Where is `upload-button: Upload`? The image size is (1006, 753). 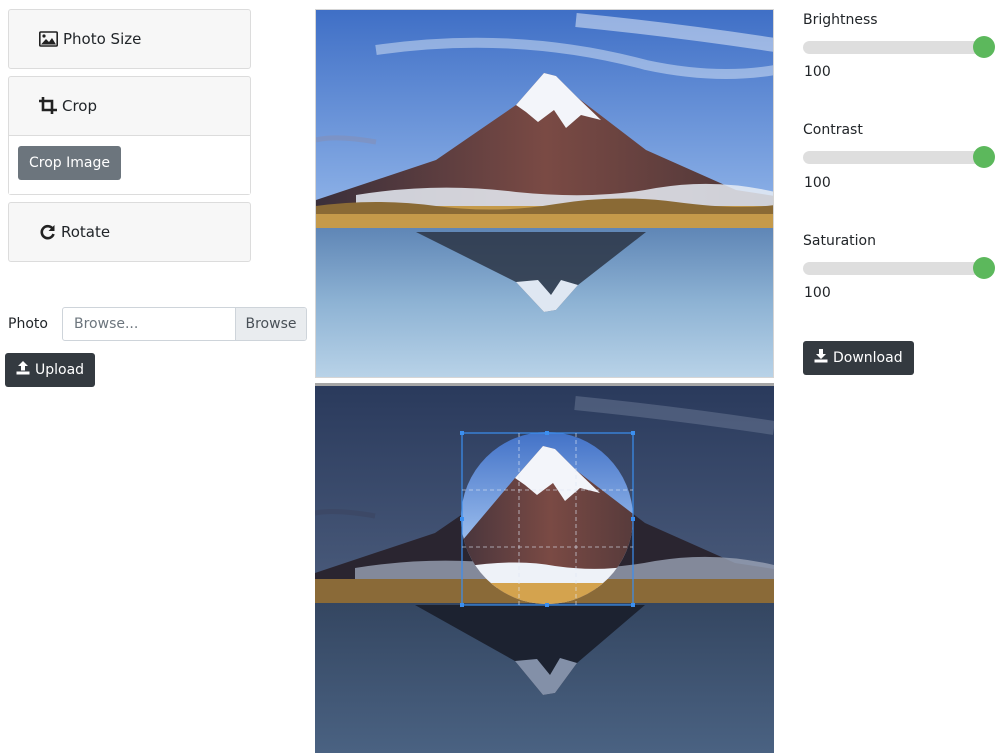 upload-button: Upload is located at coordinates (50, 370).